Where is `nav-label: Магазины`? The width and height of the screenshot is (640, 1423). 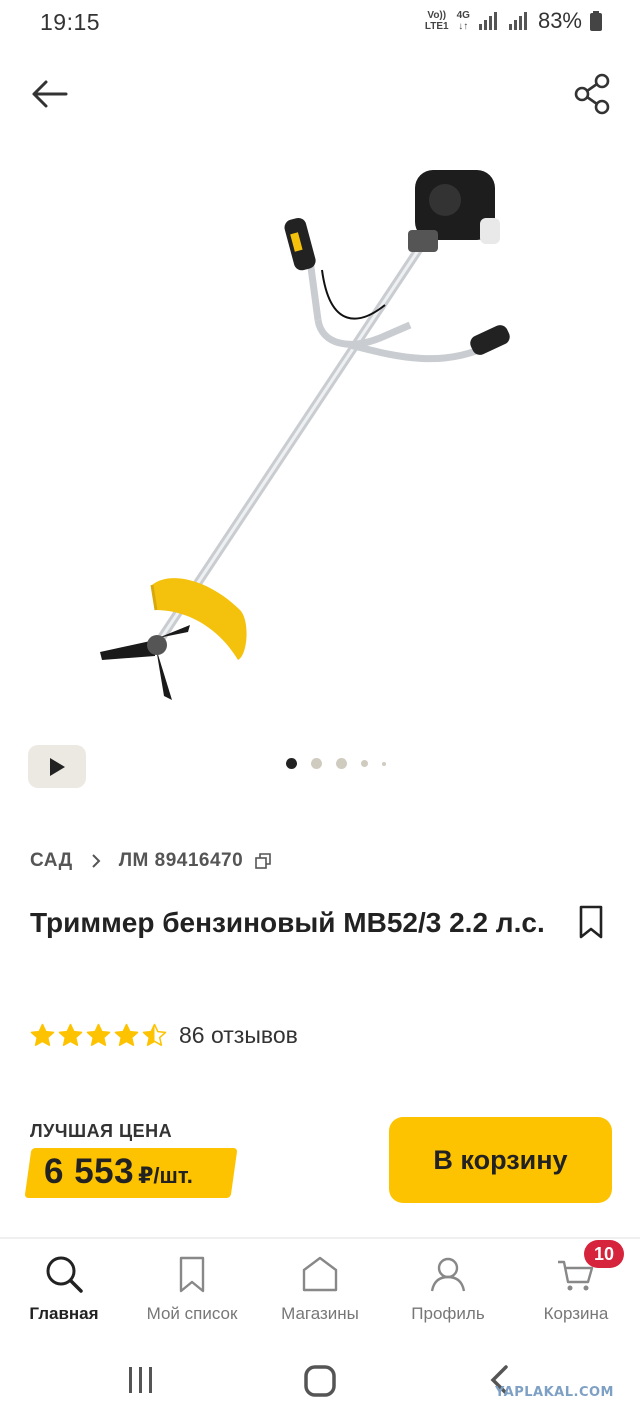 nav-label: Магазины is located at coordinates (320, 1313).